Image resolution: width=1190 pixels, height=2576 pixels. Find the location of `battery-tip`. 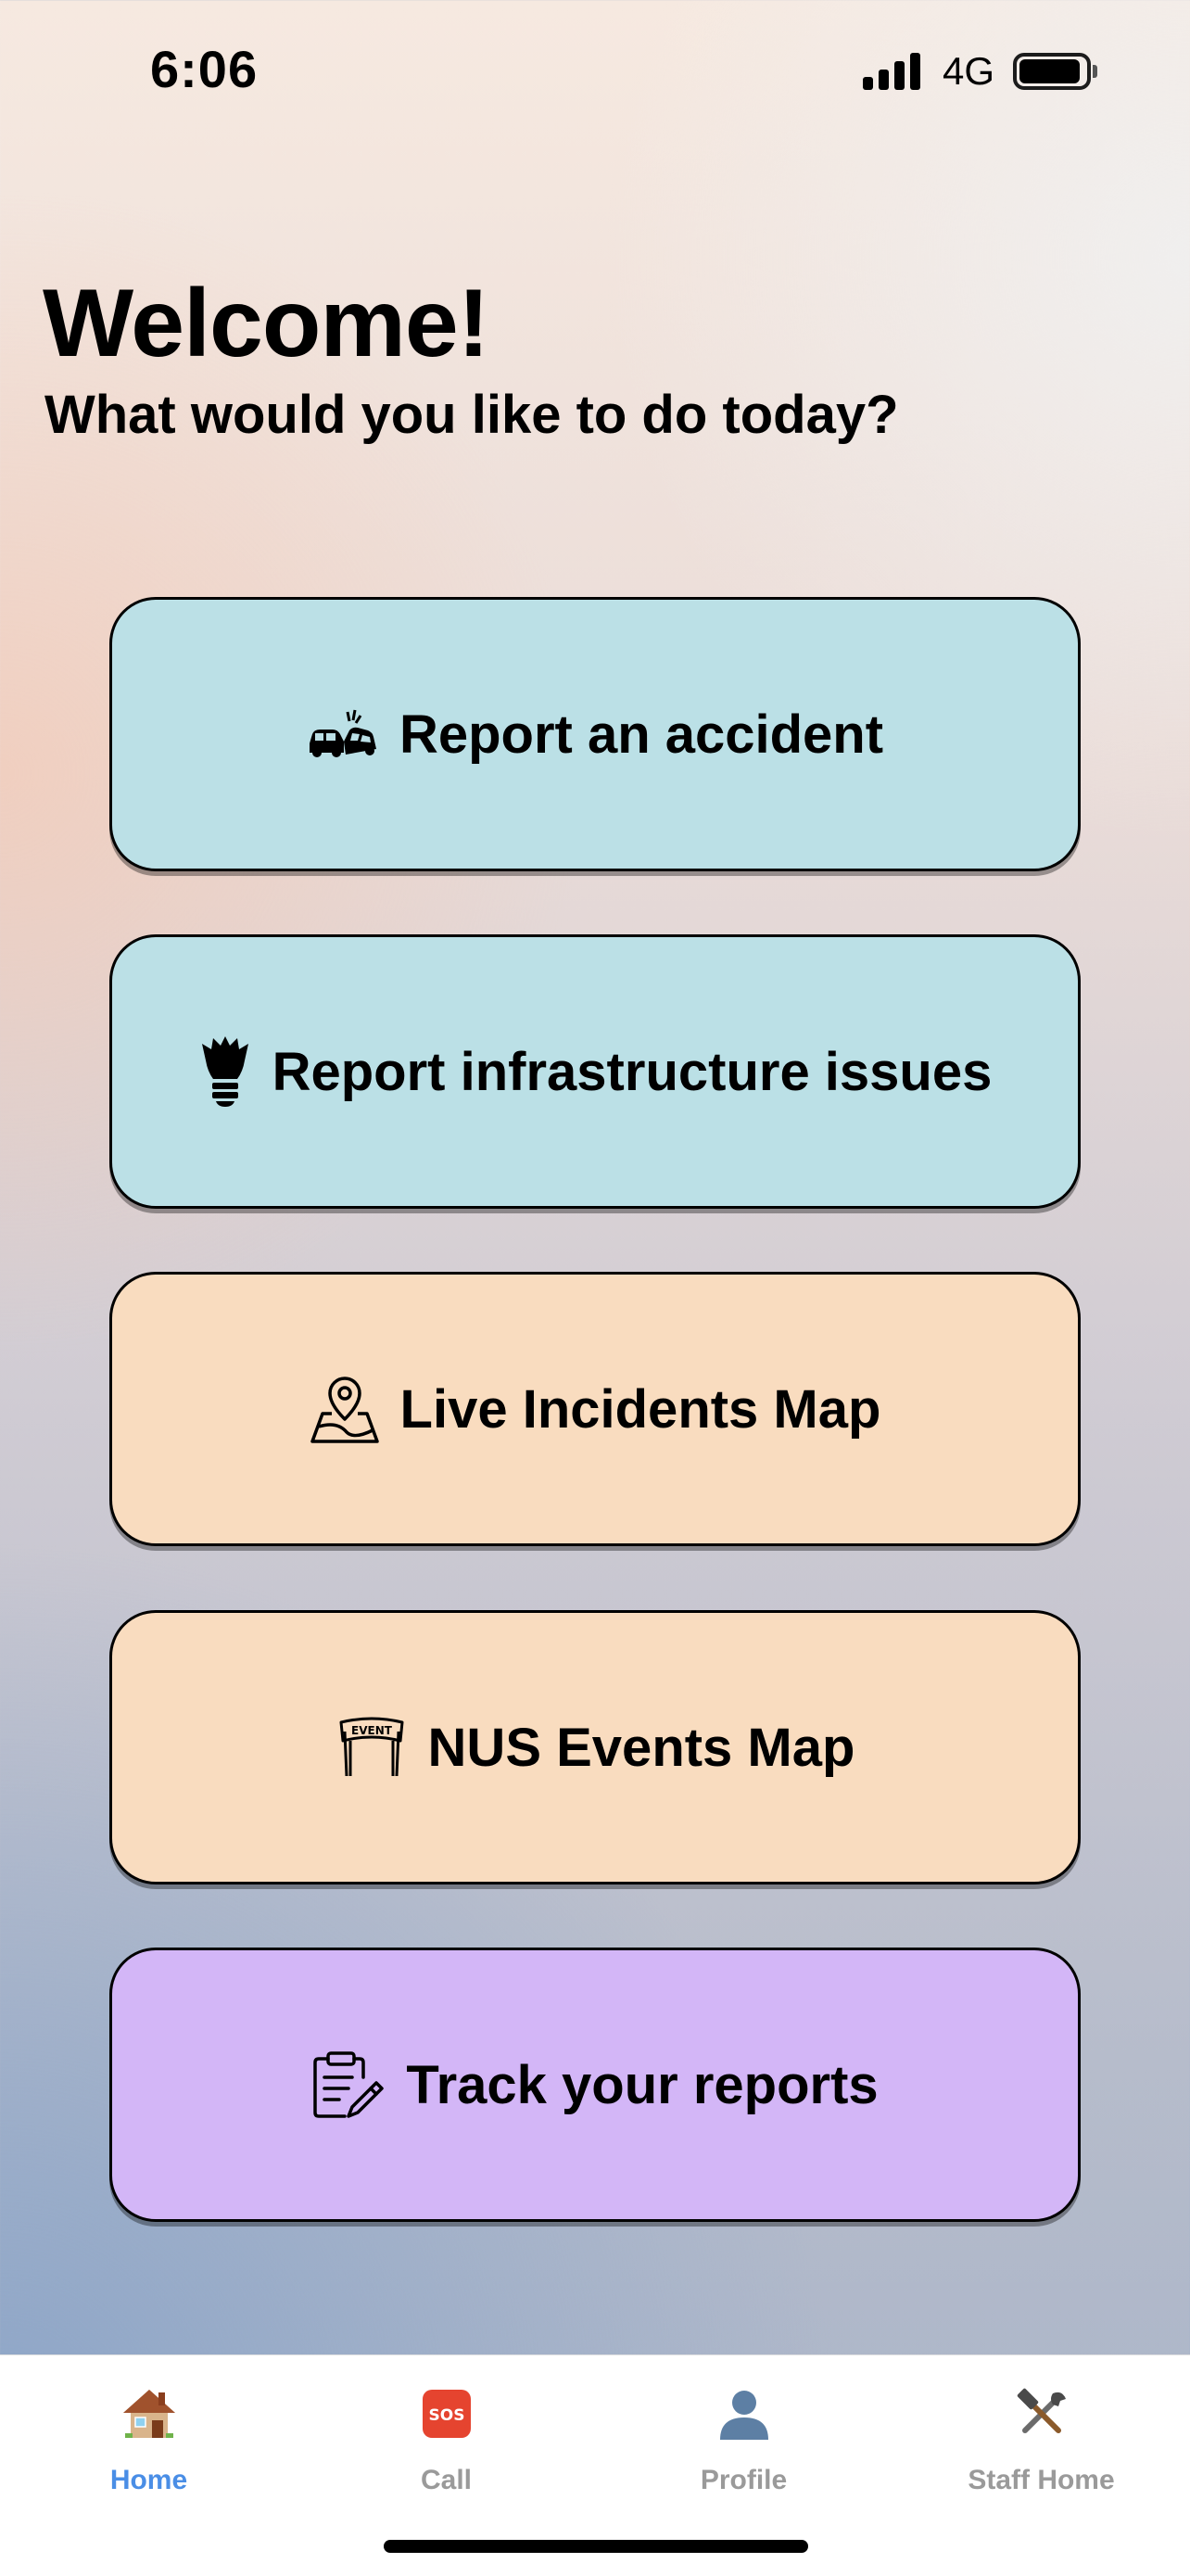

battery-tip is located at coordinates (1095, 71).